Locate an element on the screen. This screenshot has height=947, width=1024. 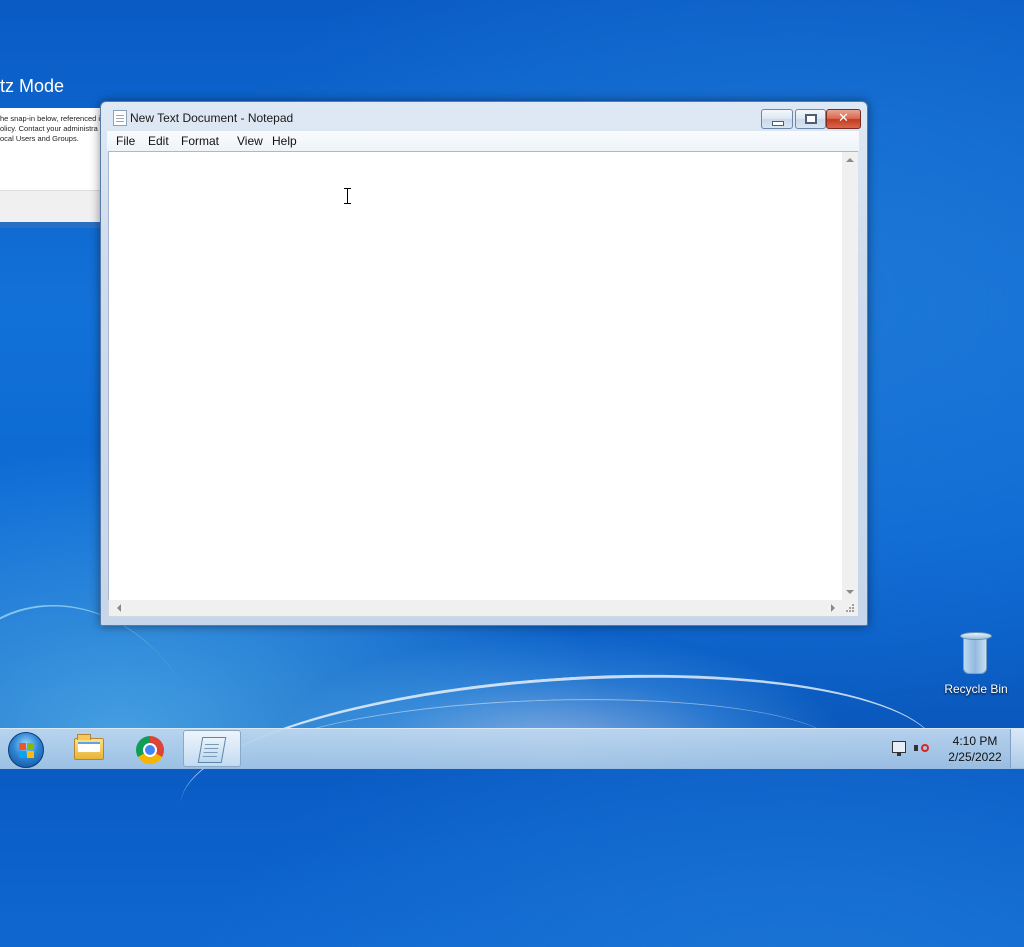
maximize-button is located at coordinates (810, 119).